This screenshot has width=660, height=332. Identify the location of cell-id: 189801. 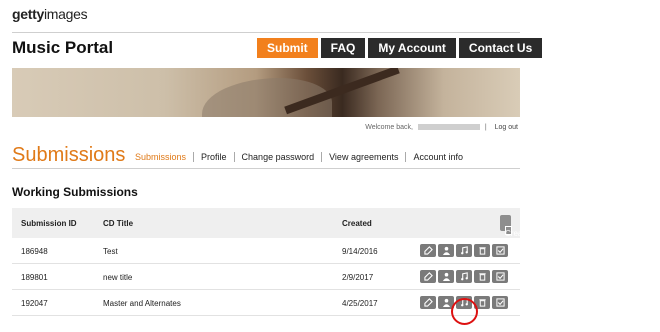
(34, 277).